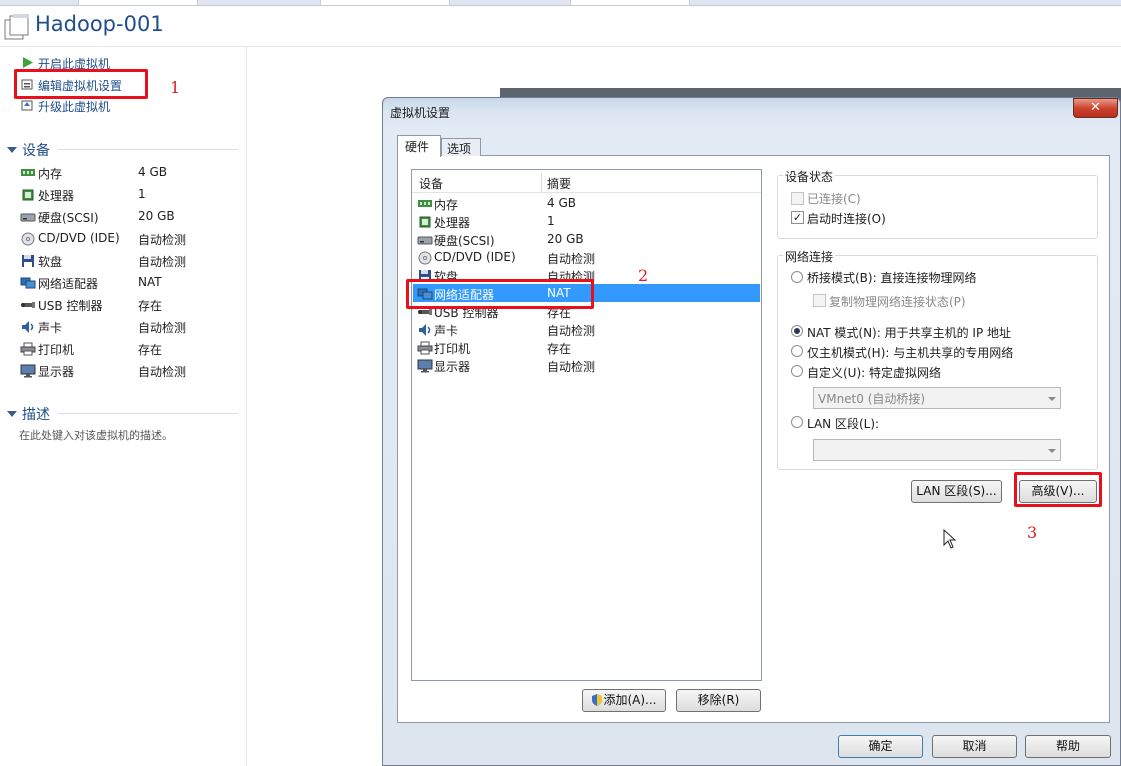 The height and width of the screenshot is (766, 1121). I want to click on step-number-3: 3, so click(1032, 532).